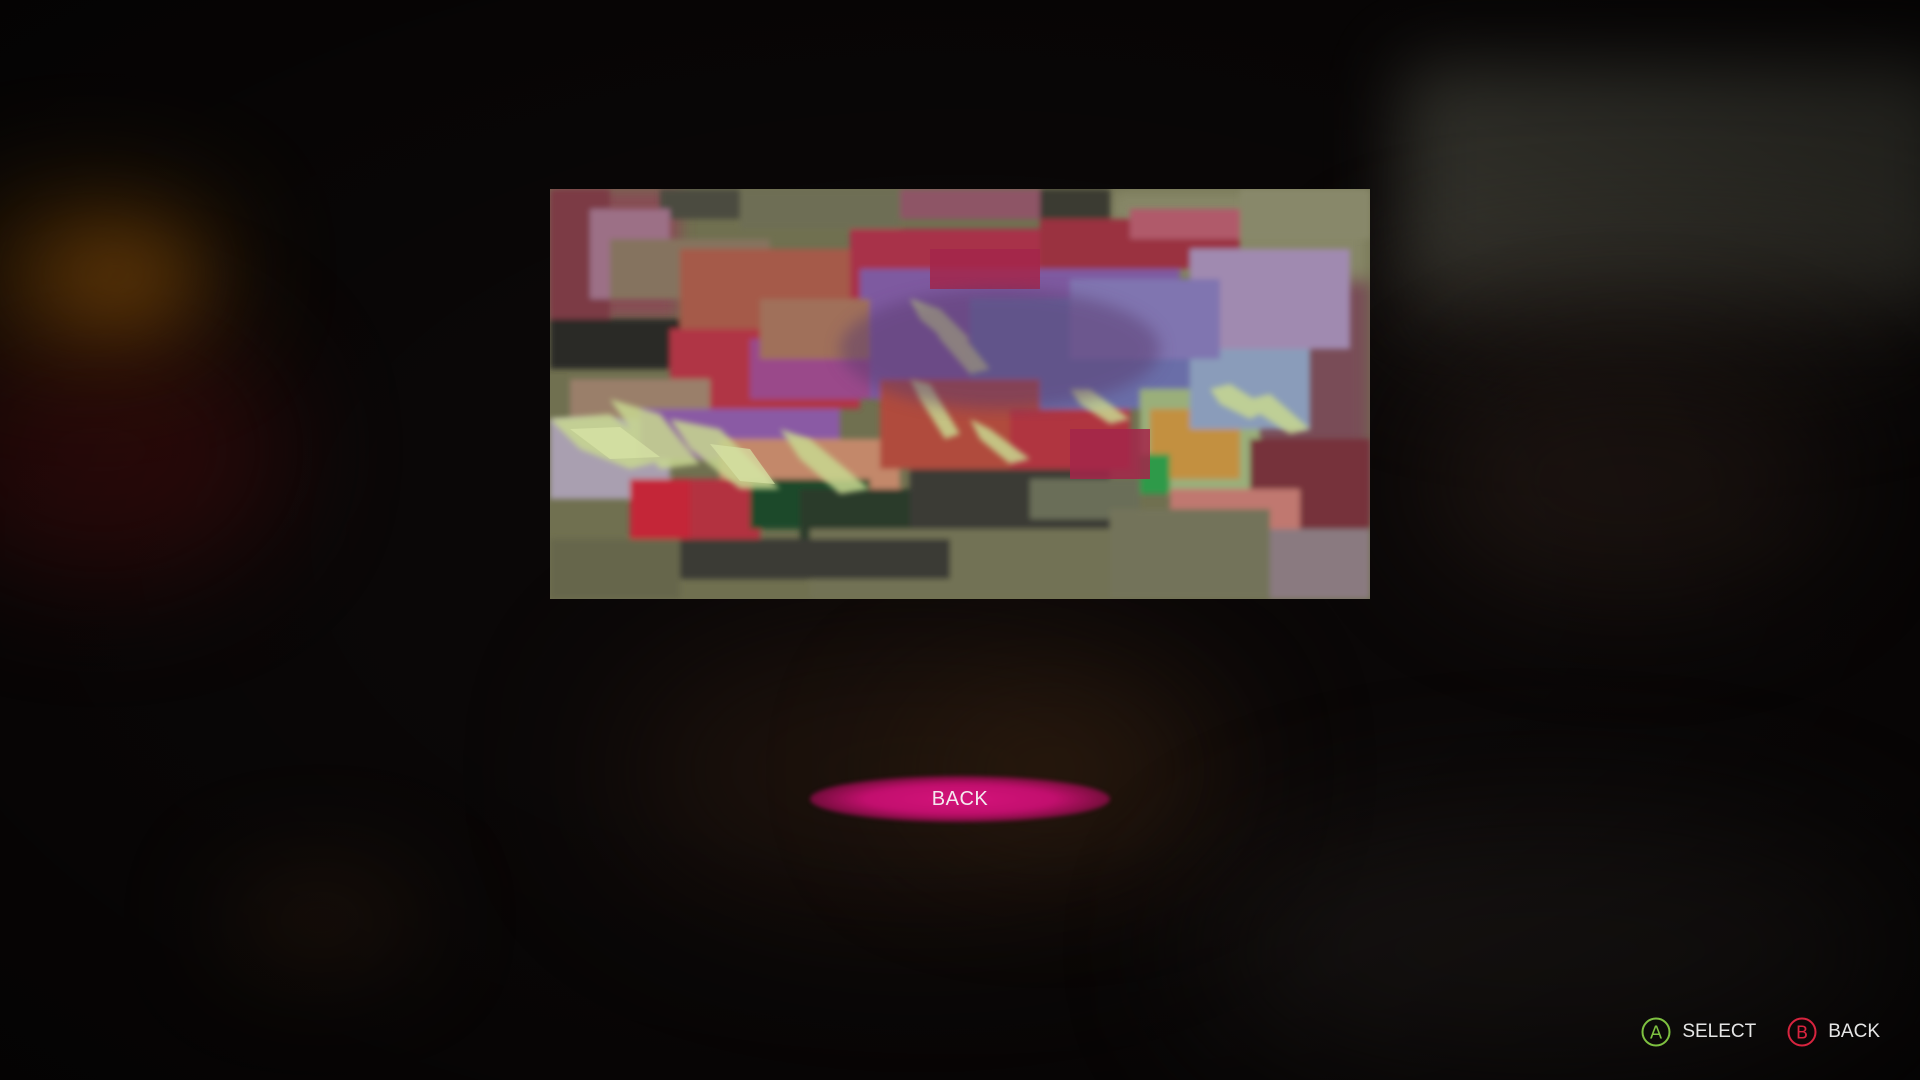 This screenshot has height=1080, width=1920. I want to click on select-hint-label: SELECT, so click(1719, 1031).